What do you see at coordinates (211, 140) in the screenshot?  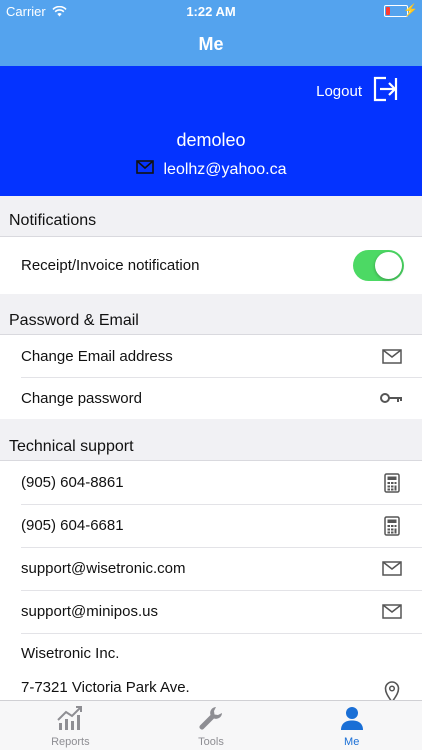 I see `username: demoleo` at bounding box center [211, 140].